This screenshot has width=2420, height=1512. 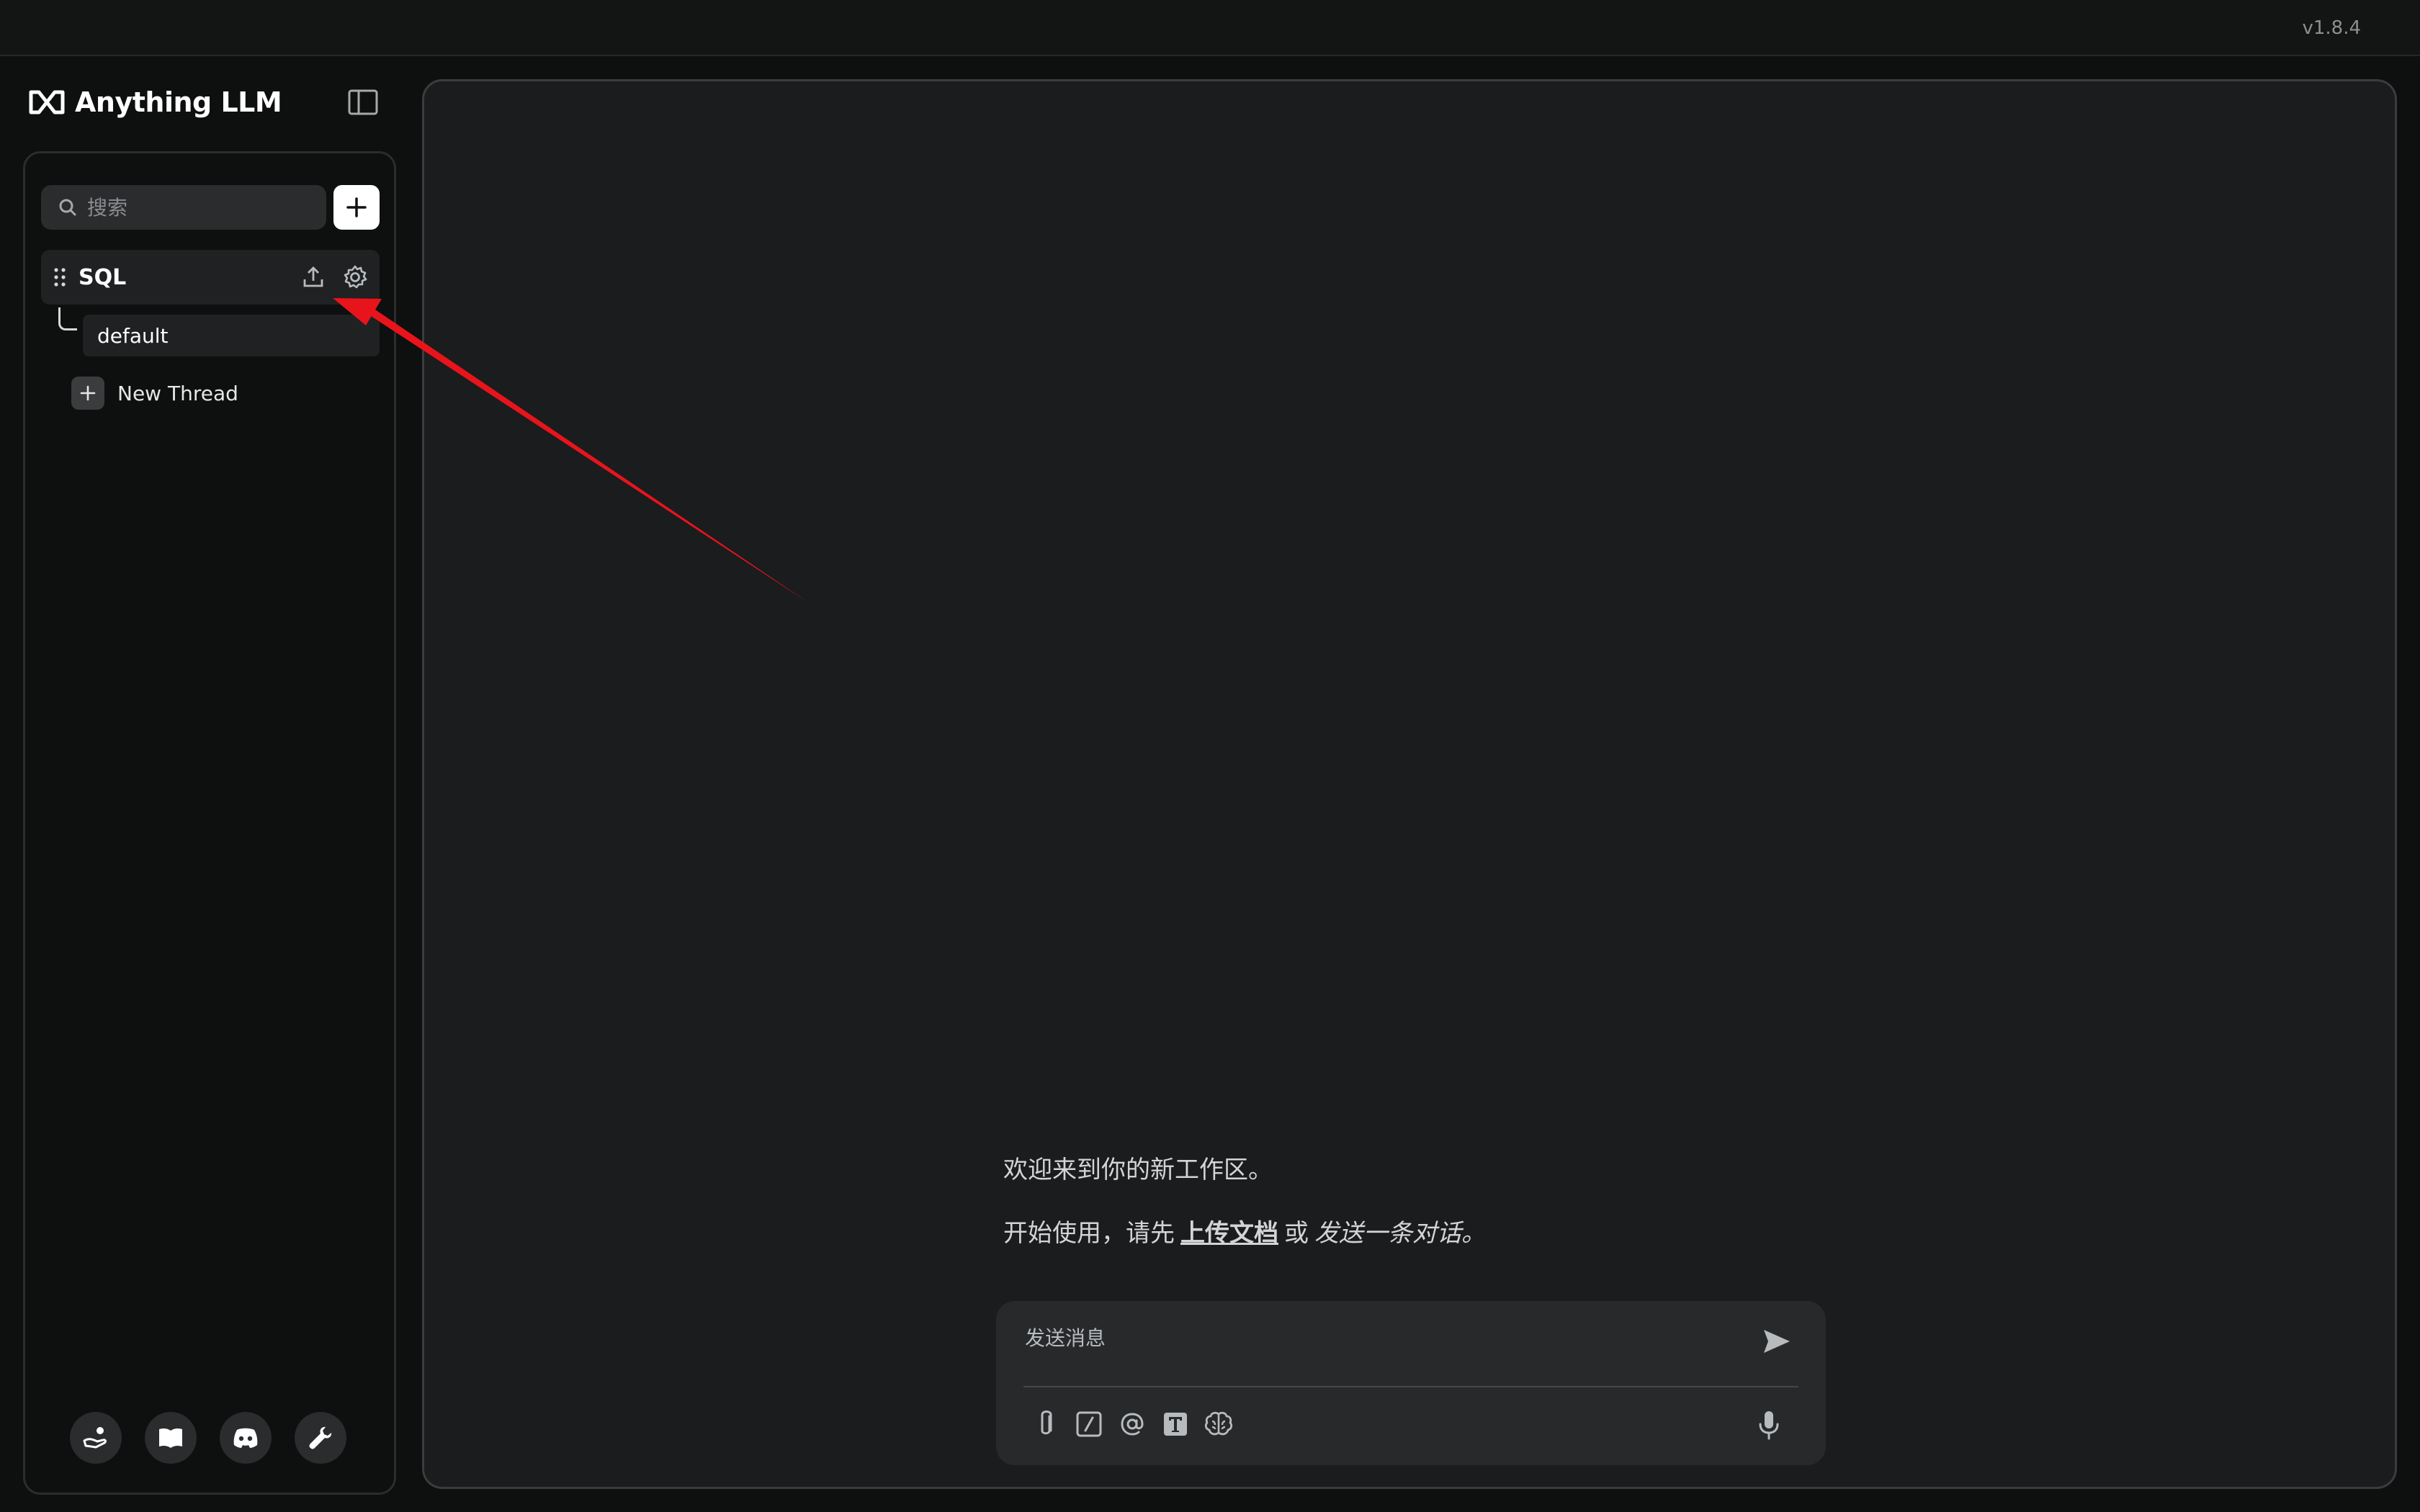 I want to click on slash-command-icon, so click(x=1089, y=1424).